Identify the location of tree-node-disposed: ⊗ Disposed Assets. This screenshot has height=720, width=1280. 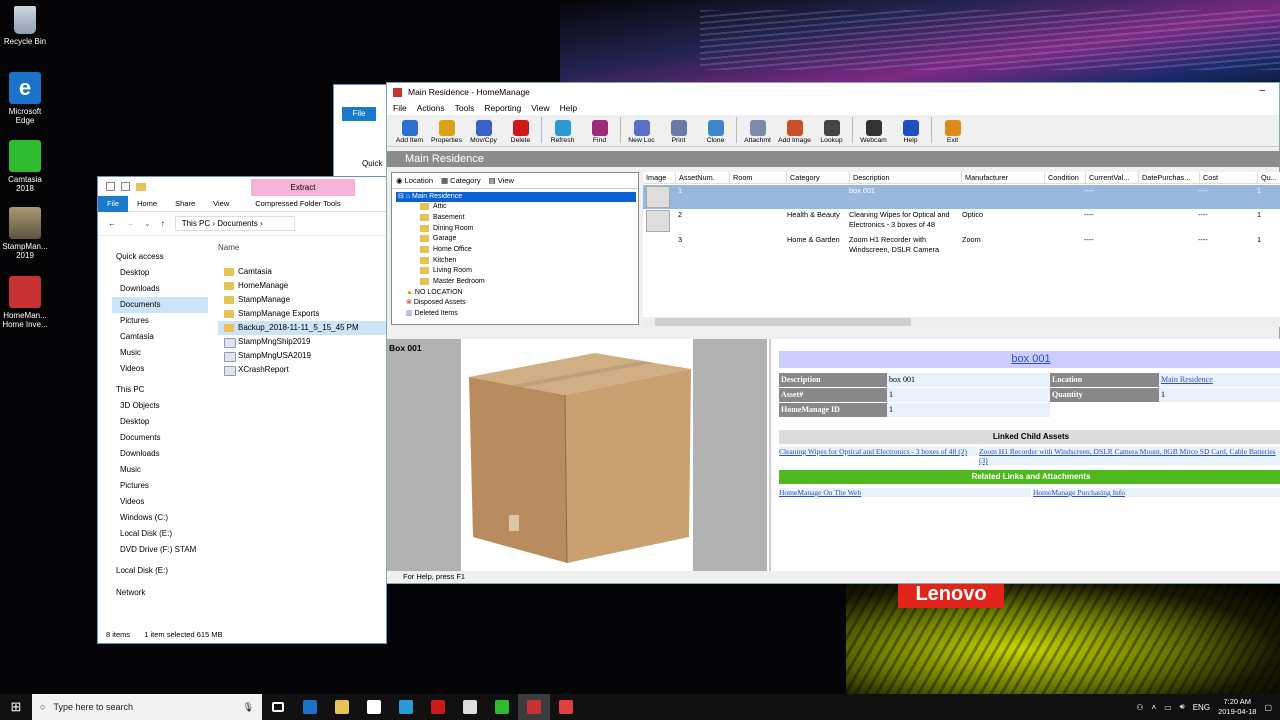
(436, 303).